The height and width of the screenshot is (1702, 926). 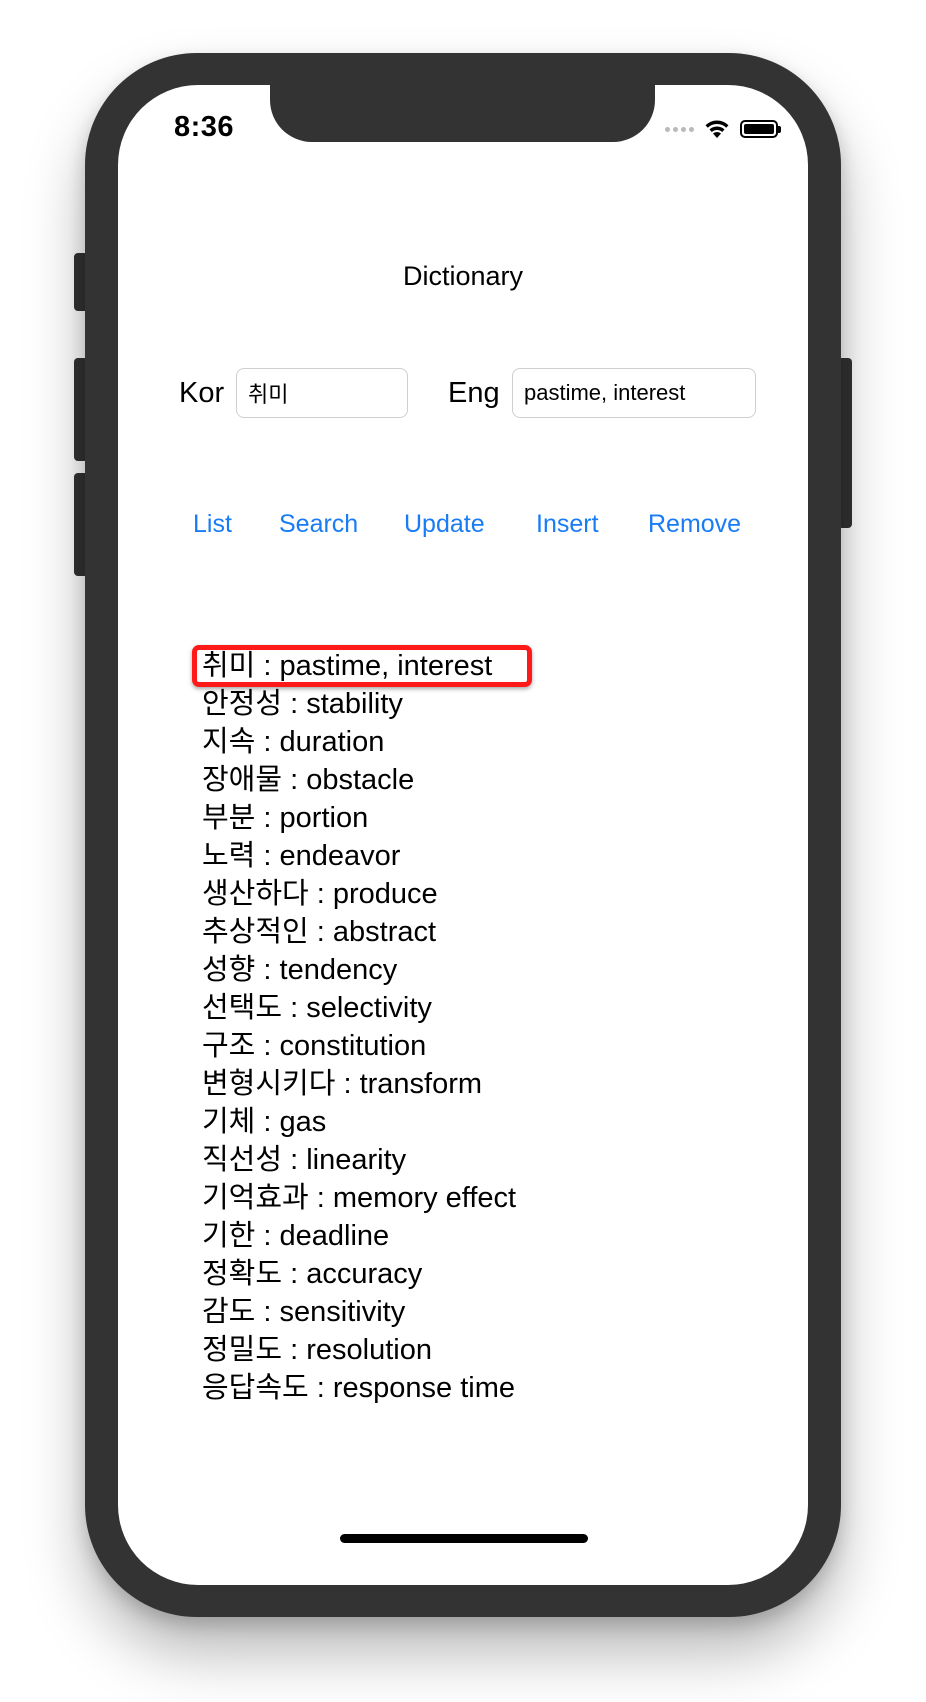 I want to click on status-icons, so click(x=723, y=129).